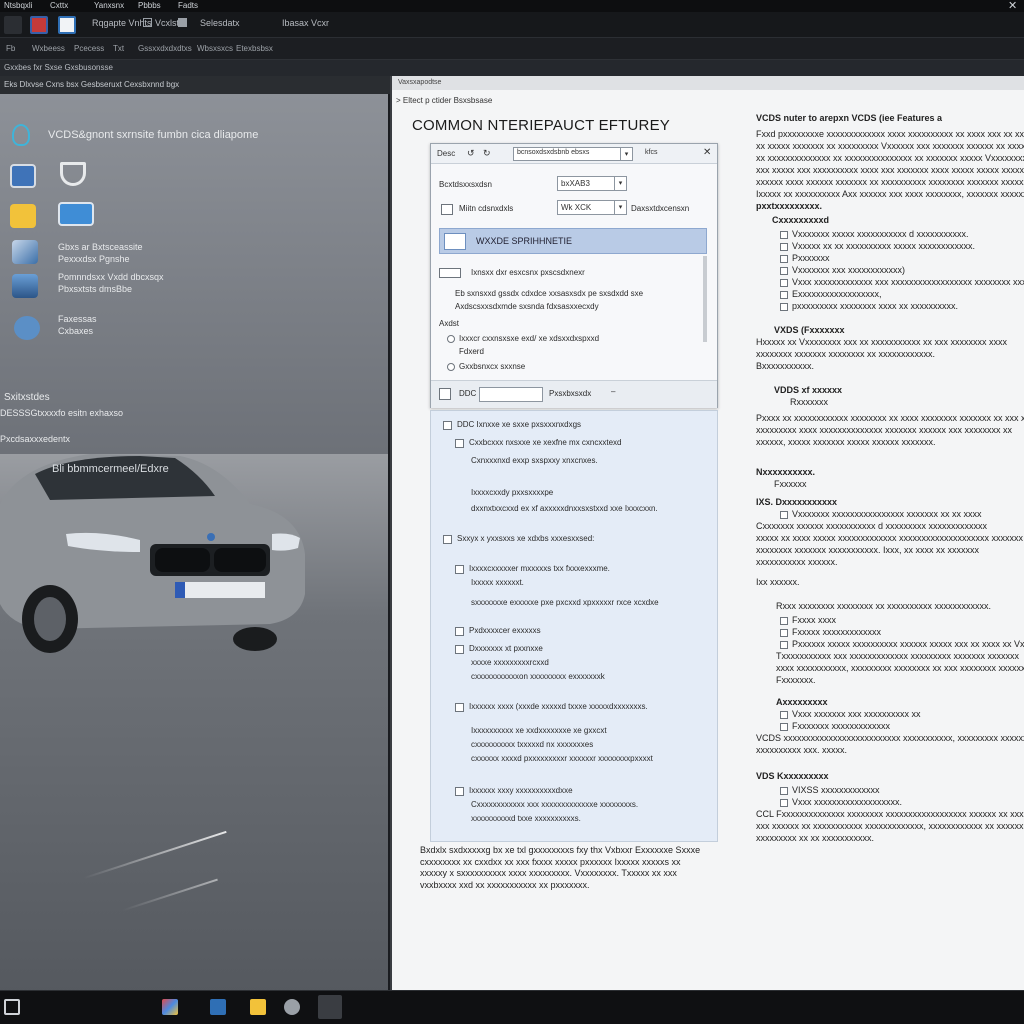 The width and height of the screenshot is (1024, 1024). Describe the element at coordinates (109, 5) in the screenshot. I see `menu-item: Yanxsnx` at that location.